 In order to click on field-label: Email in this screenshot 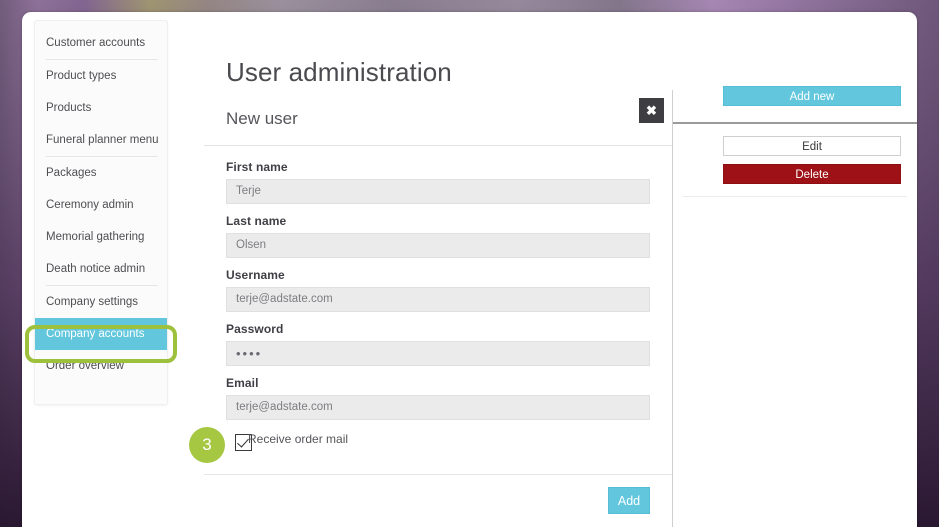, I will do `click(242, 382)`.